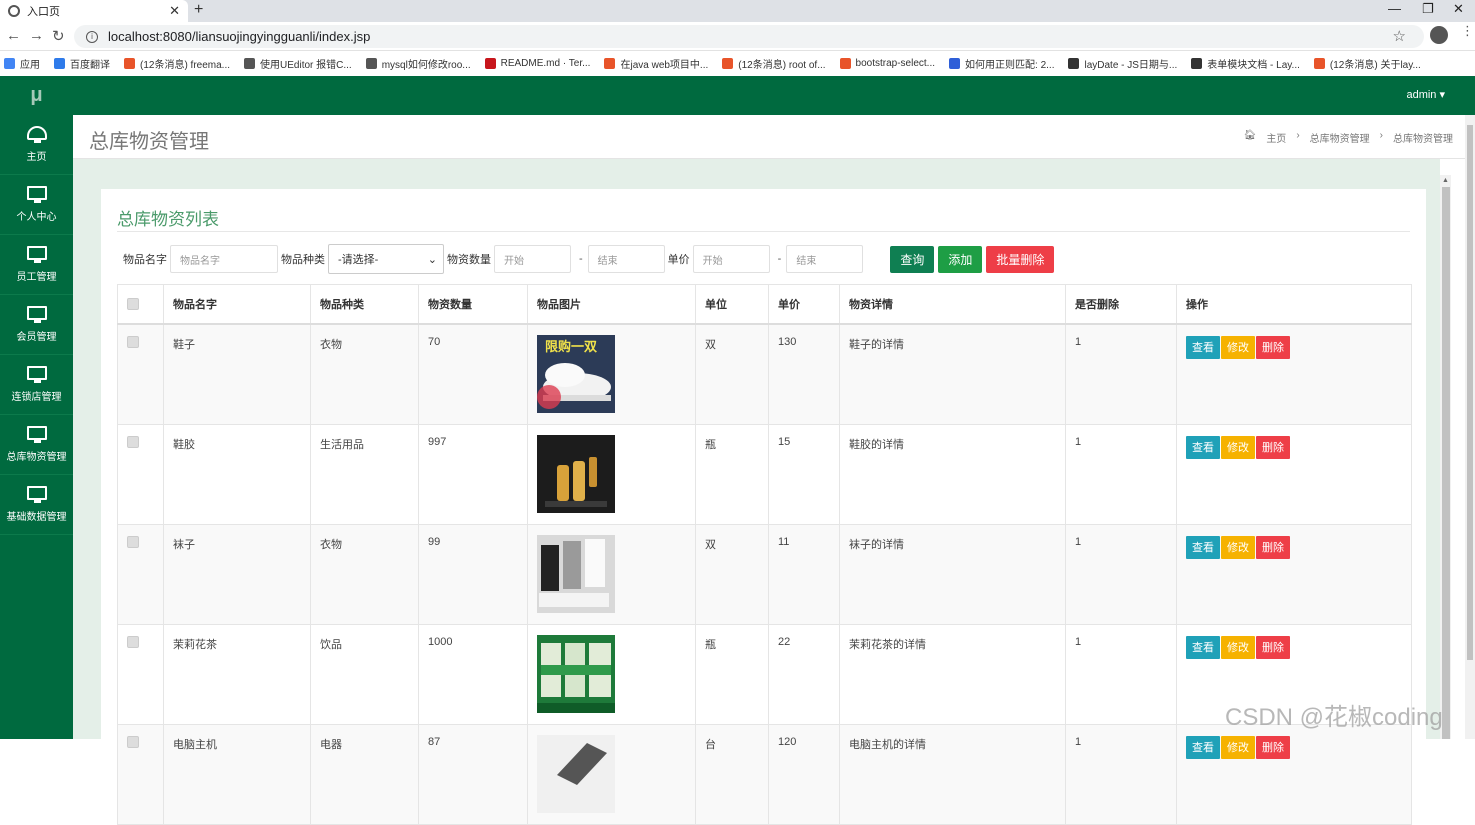 The width and height of the screenshot is (1475, 825). I want to click on type-filter-select: -请选择- ⌄, so click(386, 259).